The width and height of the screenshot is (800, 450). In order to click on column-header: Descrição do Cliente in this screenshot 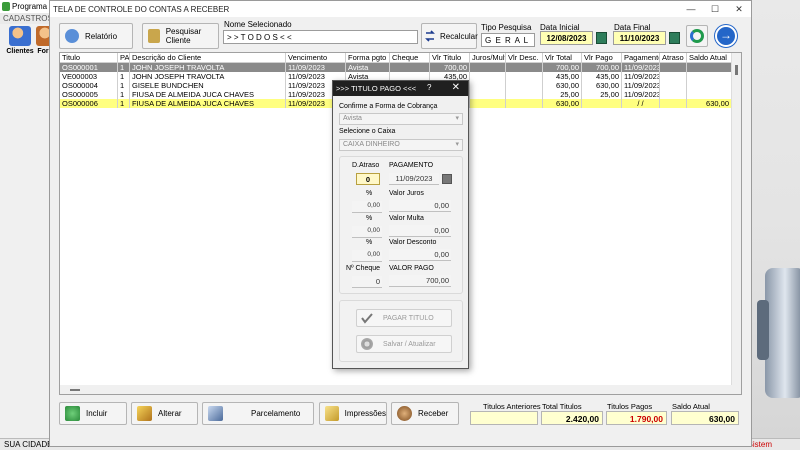, I will do `click(208, 58)`.